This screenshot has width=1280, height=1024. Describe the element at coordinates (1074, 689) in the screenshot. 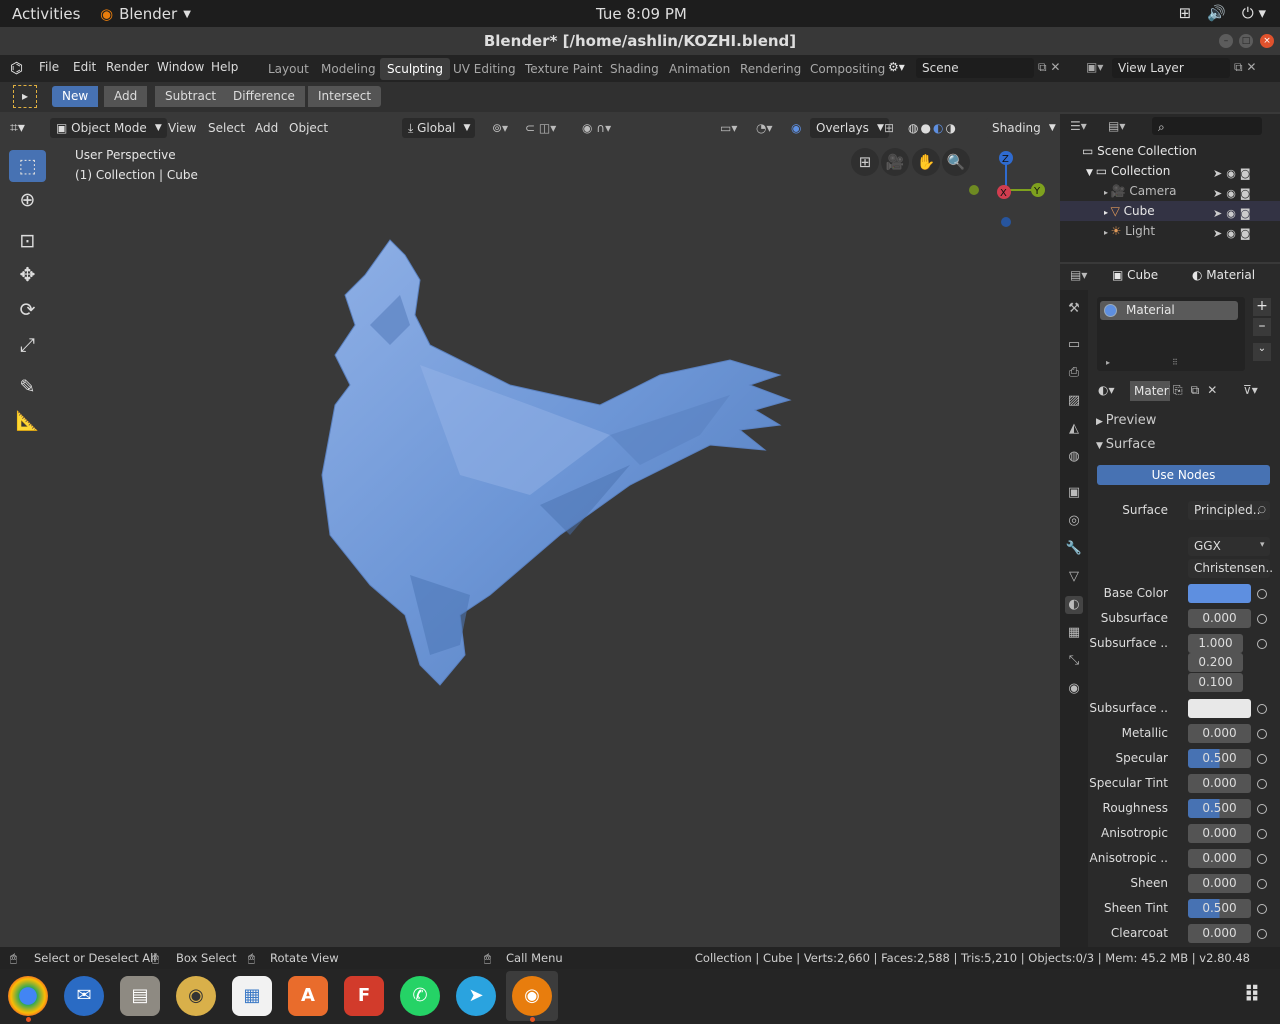

I see `particles-tab-icon: ◉` at that location.